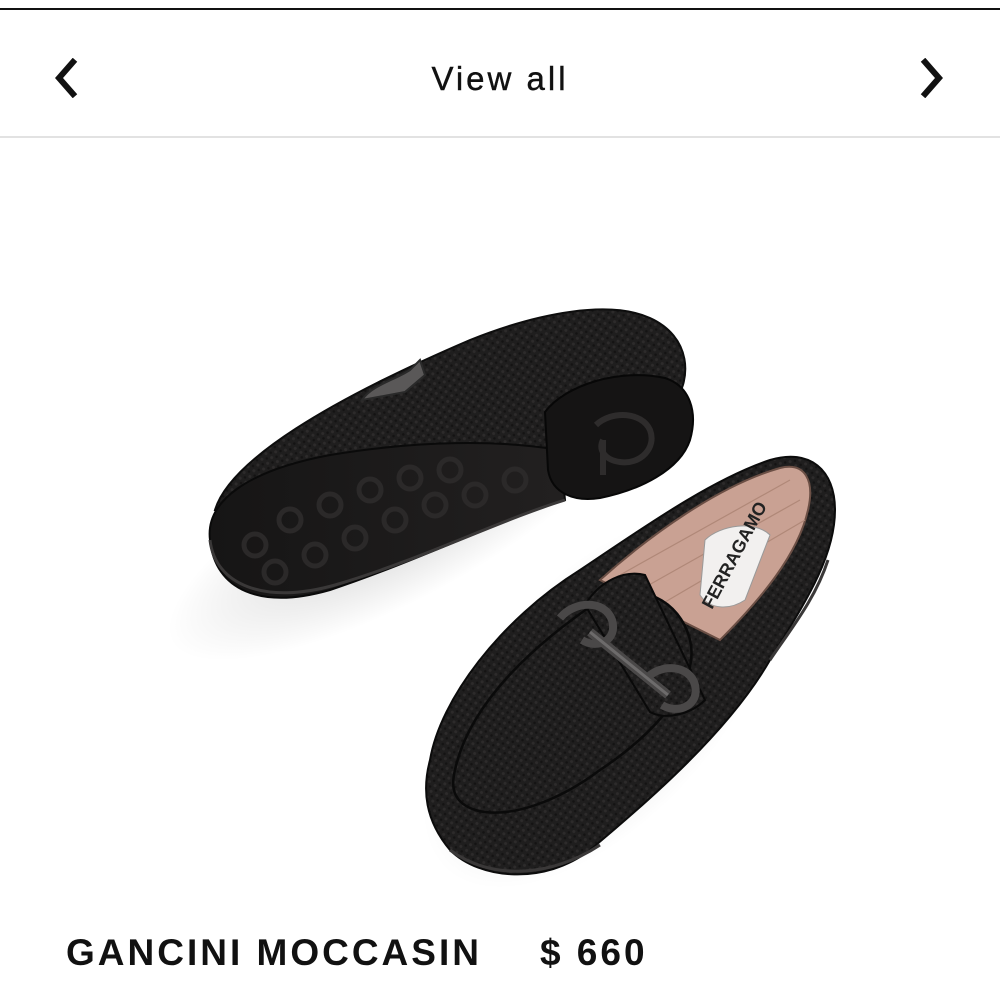  I want to click on chevron-right-icon, so click(931, 78).